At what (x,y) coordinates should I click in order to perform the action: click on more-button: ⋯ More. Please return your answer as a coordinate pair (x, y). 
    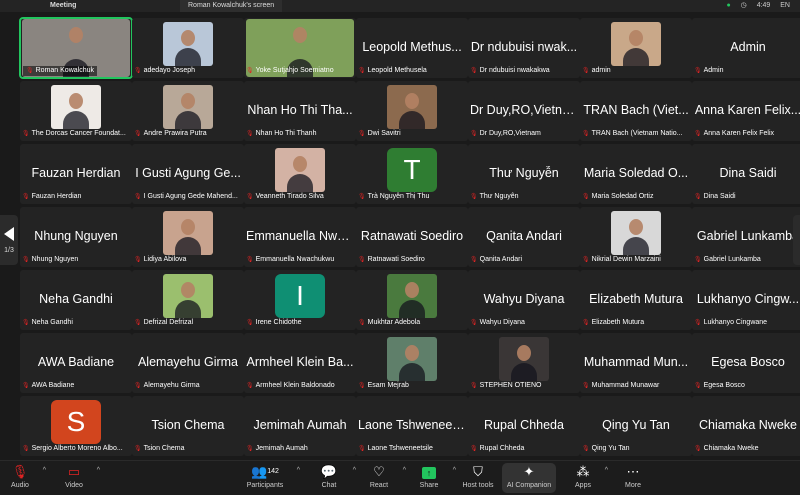
    Looking at the image, I should click on (633, 478).